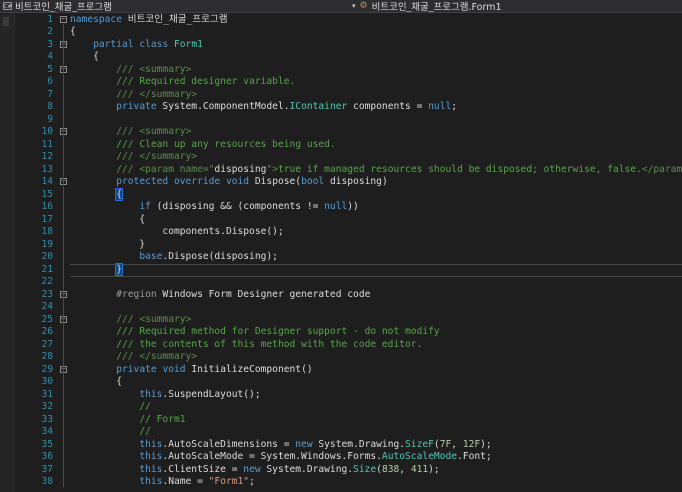 The height and width of the screenshot is (492, 682). What do you see at coordinates (47, 394) in the screenshot?
I see `line-number: 31` at bounding box center [47, 394].